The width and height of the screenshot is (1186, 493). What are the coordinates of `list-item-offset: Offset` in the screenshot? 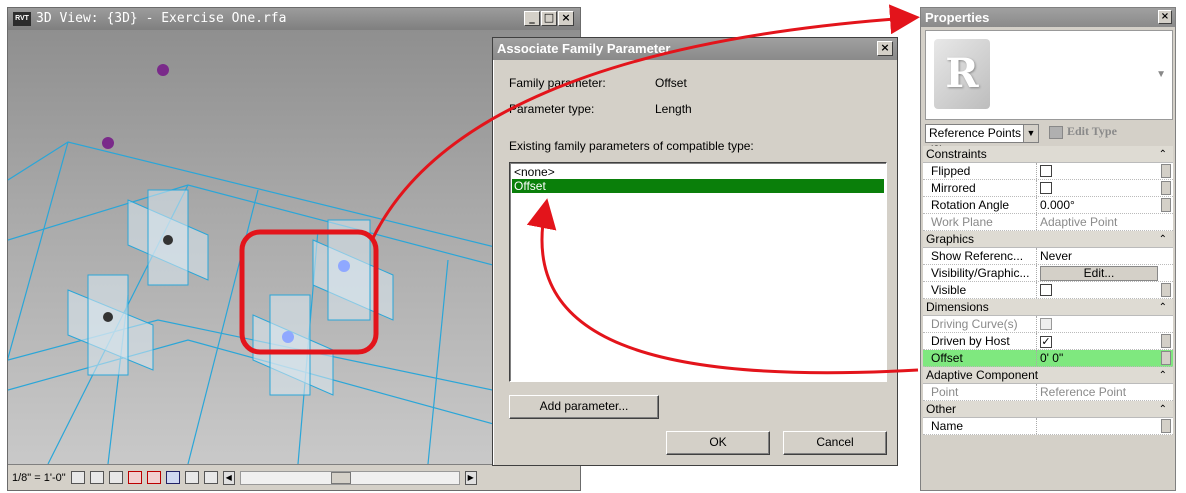 It's located at (698, 186).